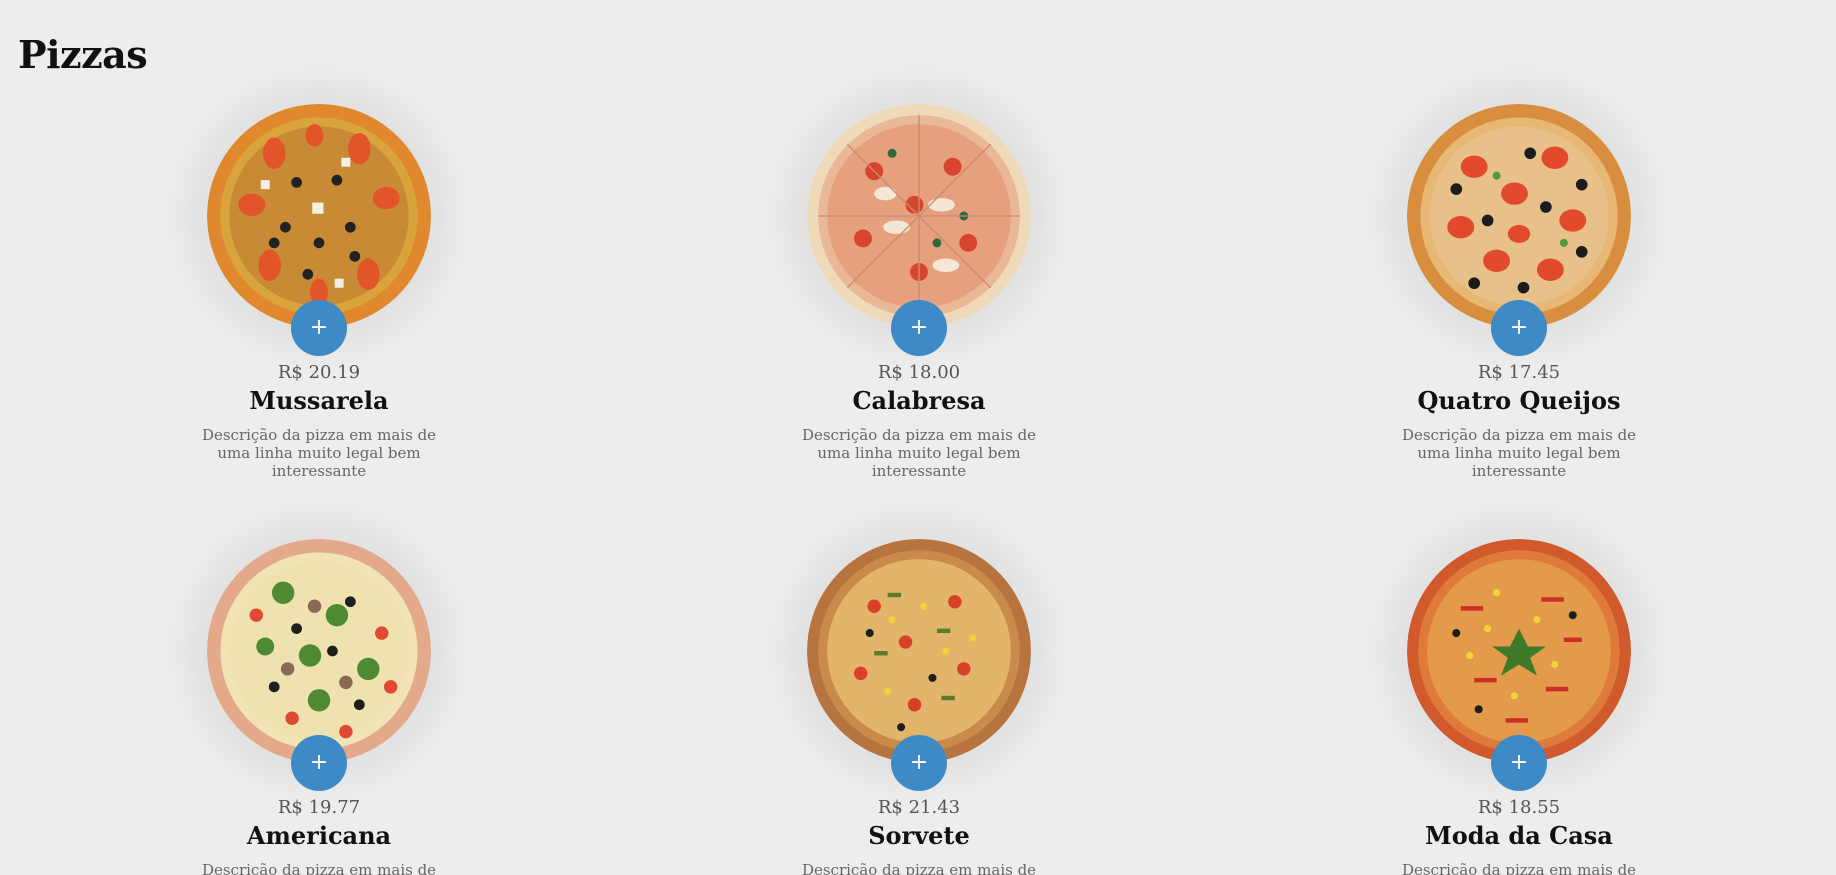 Image resolution: width=1836 pixels, height=875 pixels. What do you see at coordinates (1519, 400) in the screenshot?
I see `pizza-name: Quatro Queijos` at bounding box center [1519, 400].